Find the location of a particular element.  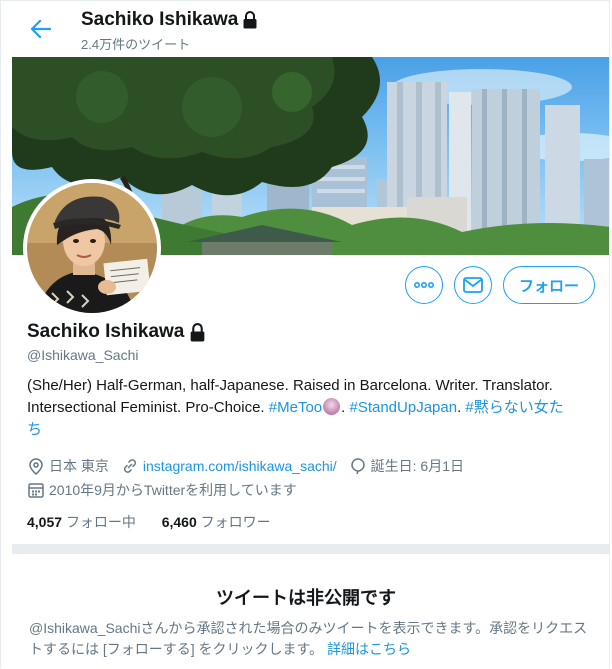

followers-link: 6,460 フォロワー is located at coordinates (216, 522).